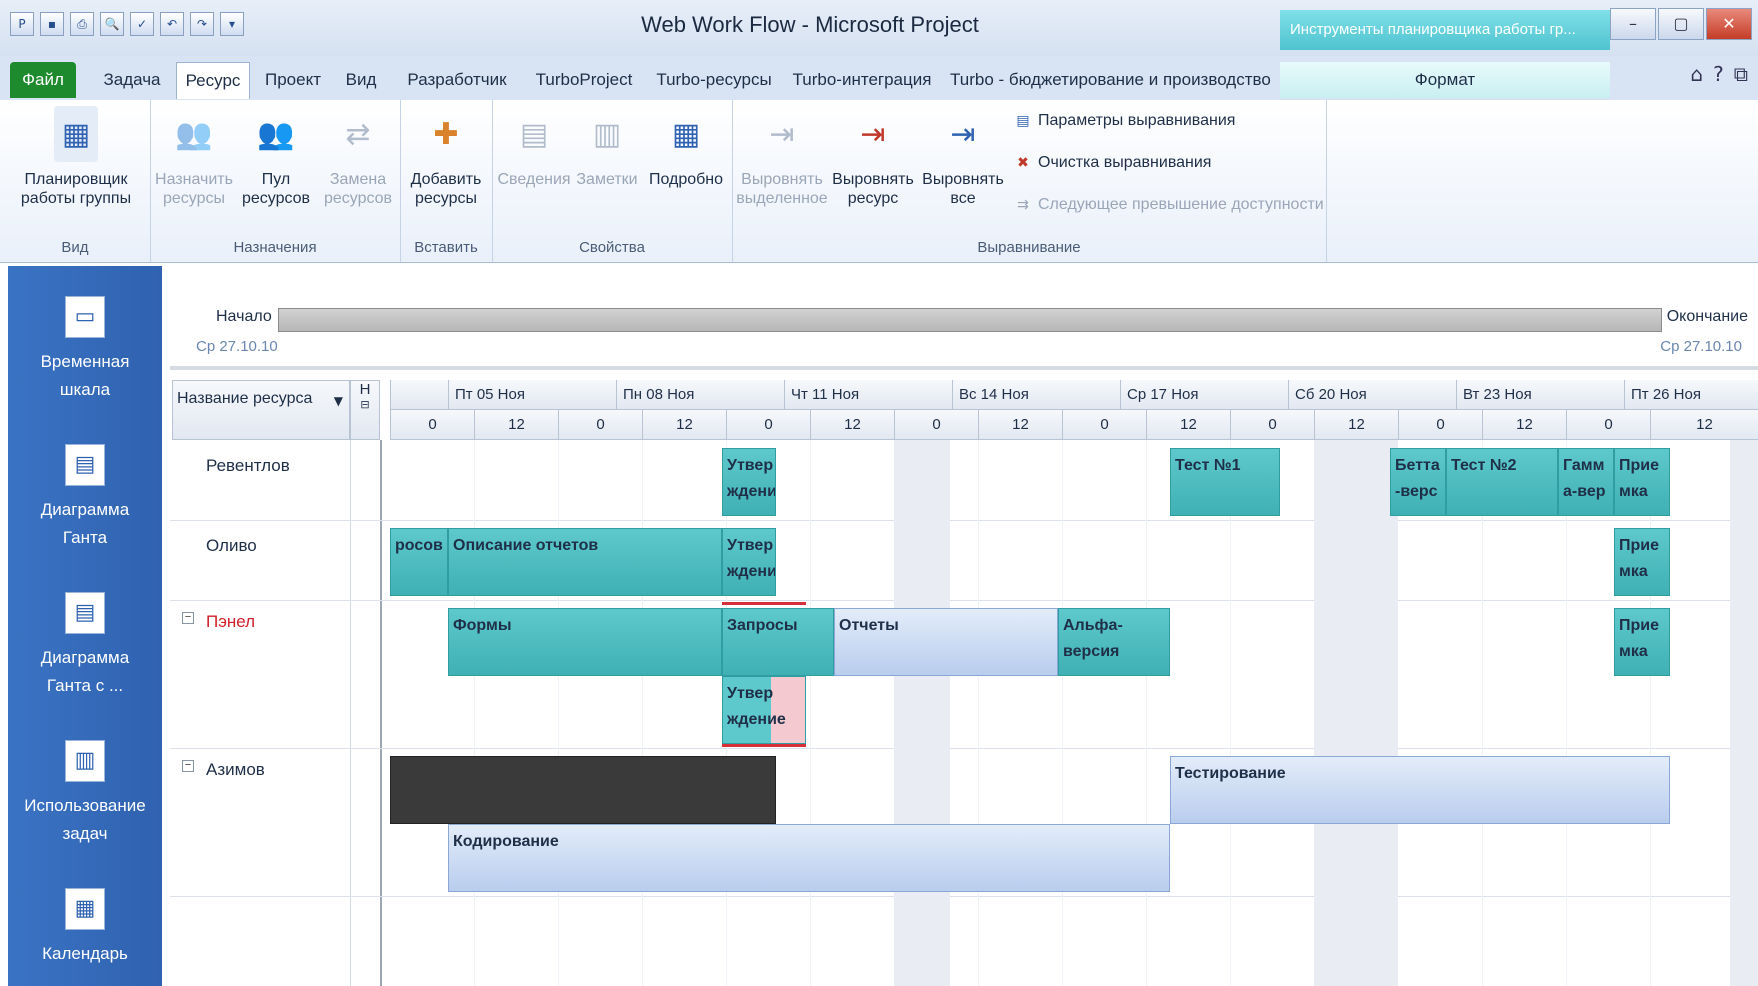  I want to click on task-bar: Тестирование, so click(1420, 790).